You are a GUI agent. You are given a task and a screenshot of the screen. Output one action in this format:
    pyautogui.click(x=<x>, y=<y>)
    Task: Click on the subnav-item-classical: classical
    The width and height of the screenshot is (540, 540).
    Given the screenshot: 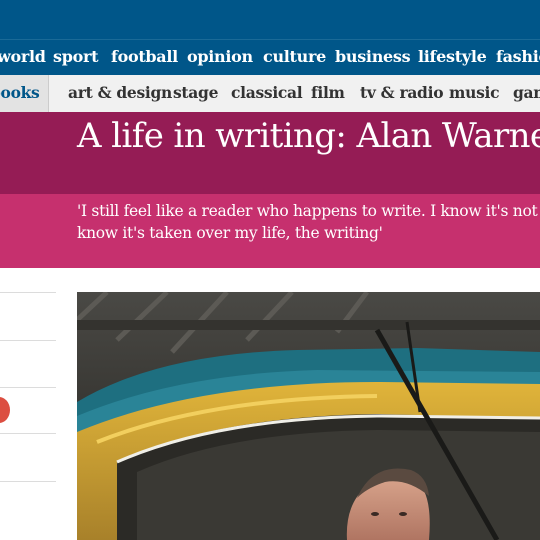 What is the action you would take?
    pyautogui.click(x=267, y=92)
    